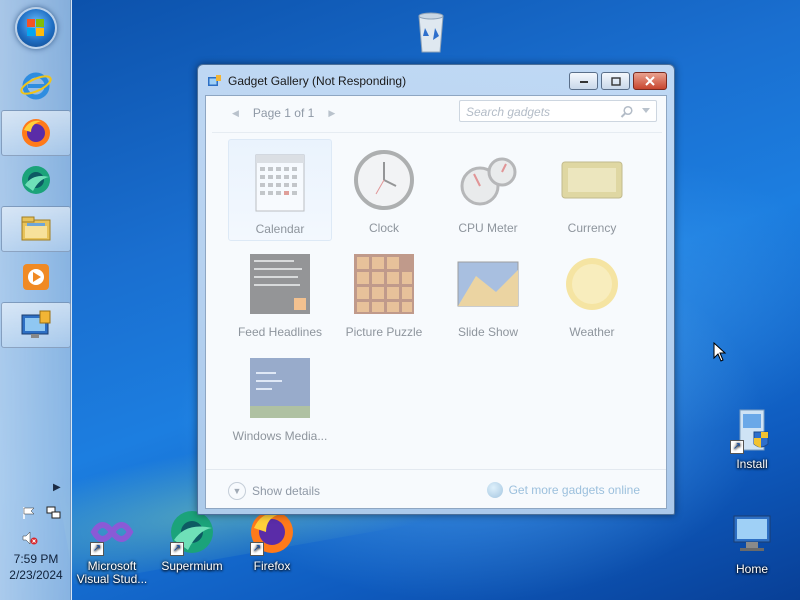 This screenshot has height=600, width=800. Describe the element at coordinates (383, 228) in the screenshot. I see `gadget-label: Clock` at that location.